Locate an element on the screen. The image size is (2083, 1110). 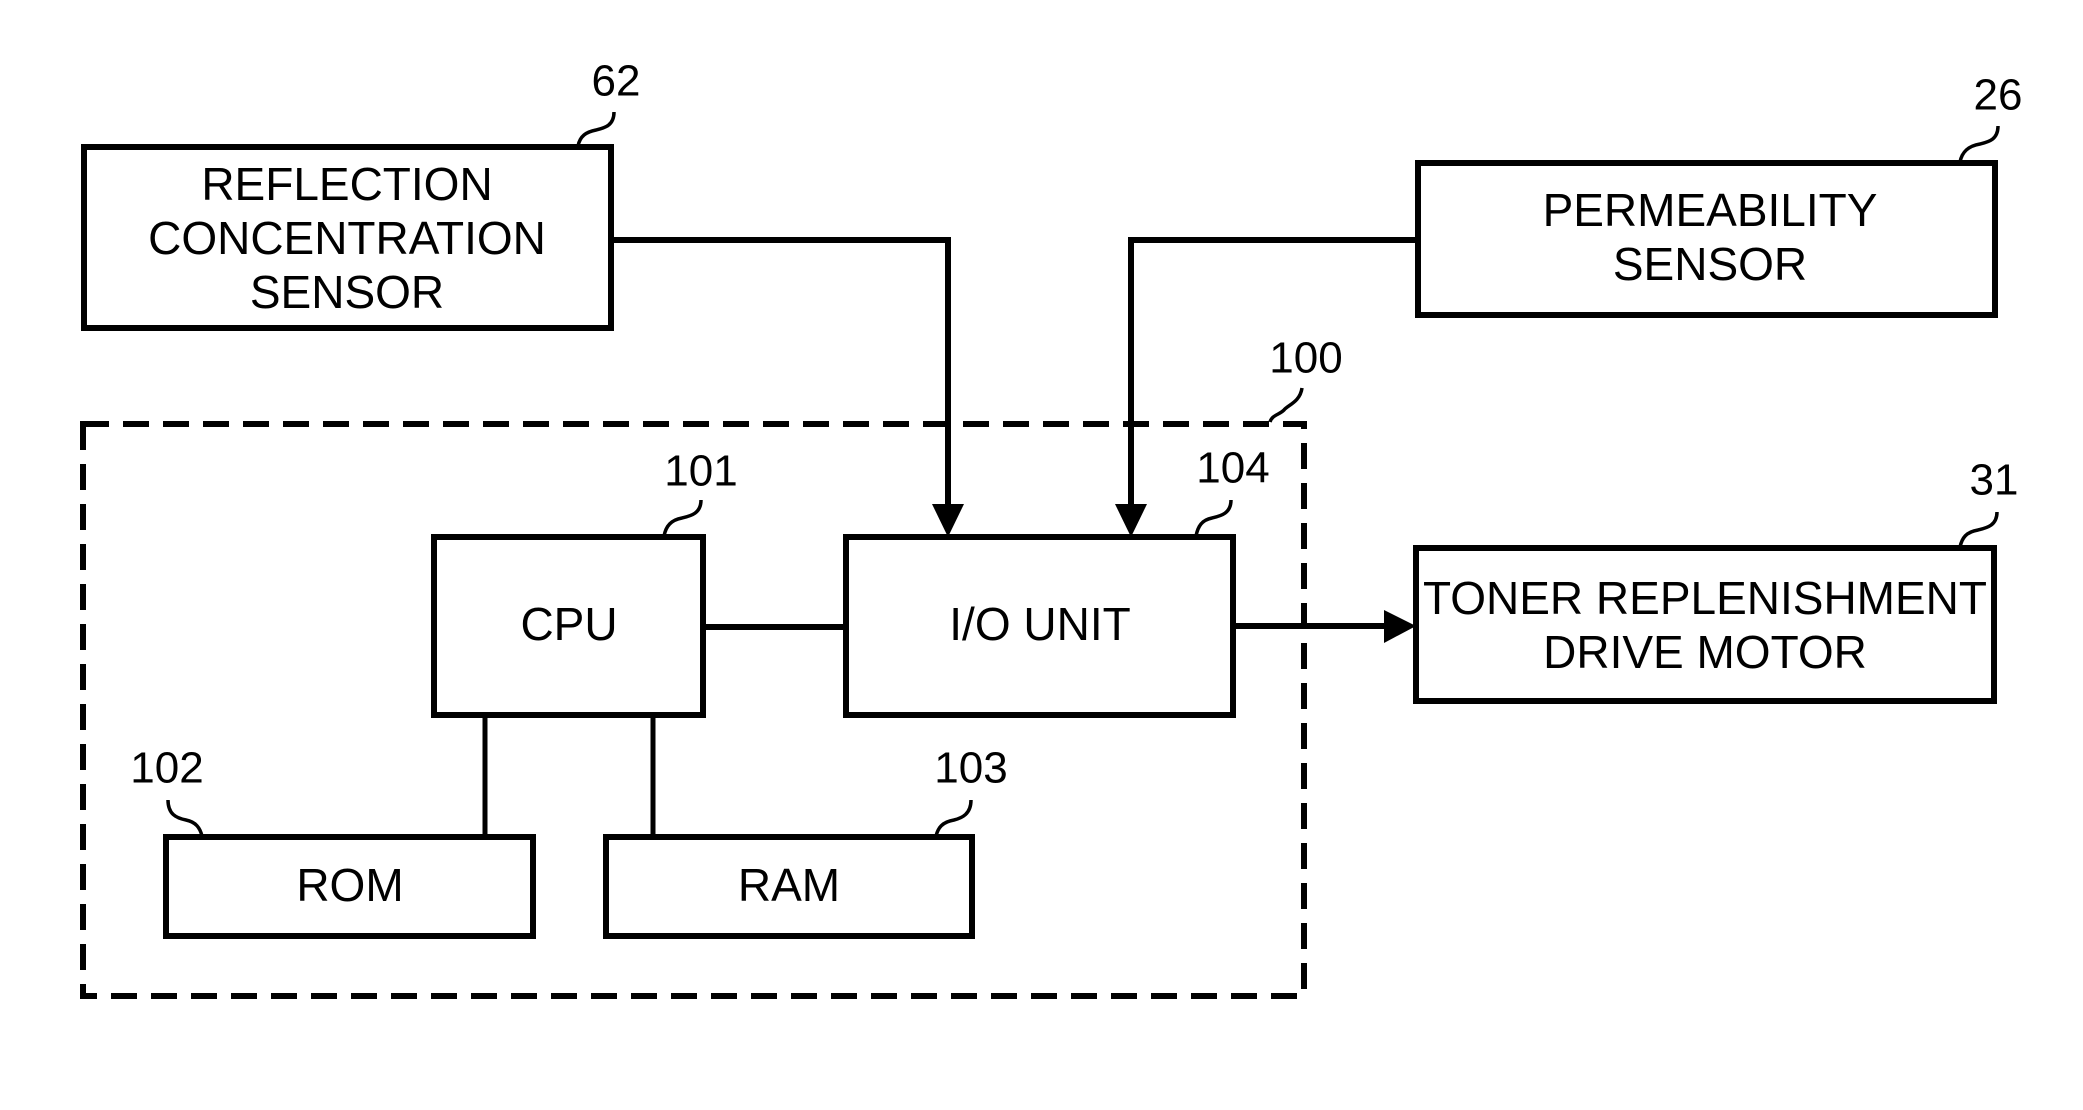
permeability-sensor-block: PERMEABILITY SENSOR is located at coordinates (1706, 239).